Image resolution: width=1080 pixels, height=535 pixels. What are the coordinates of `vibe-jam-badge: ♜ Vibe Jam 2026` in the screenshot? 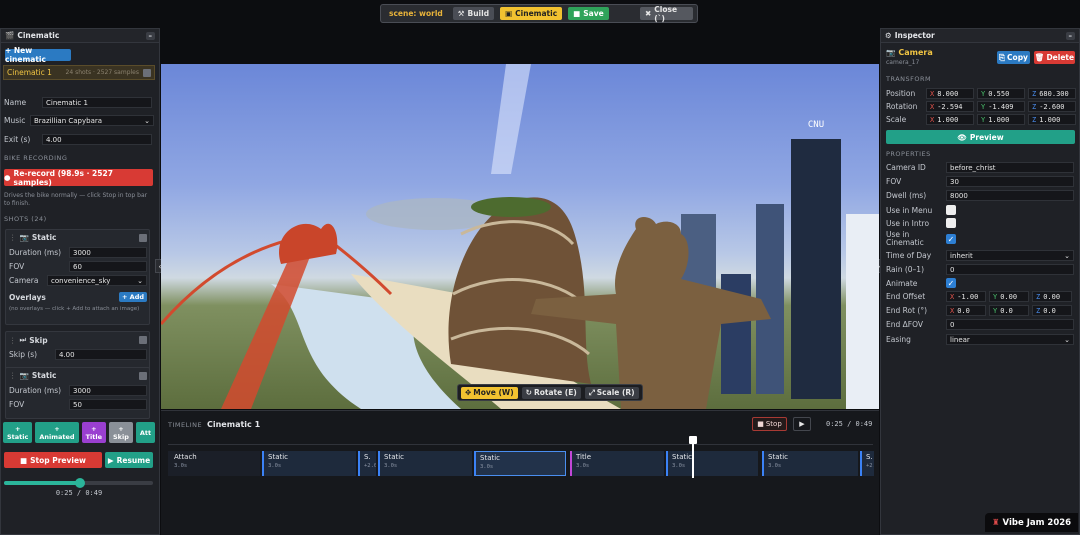 It's located at (1031, 522).